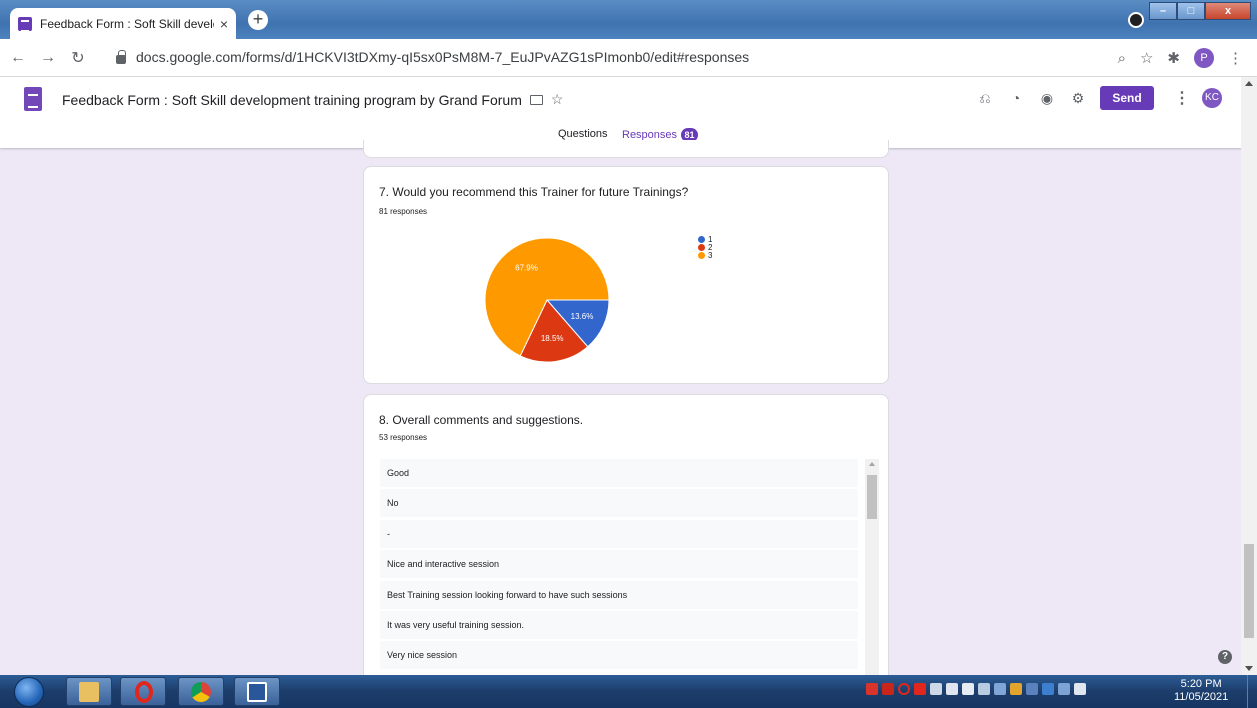 The image size is (1257, 708). What do you see at coordinates (33, 99) in the screenshot?
I see `forms-logo-icon` at bounding box center [33, 99].